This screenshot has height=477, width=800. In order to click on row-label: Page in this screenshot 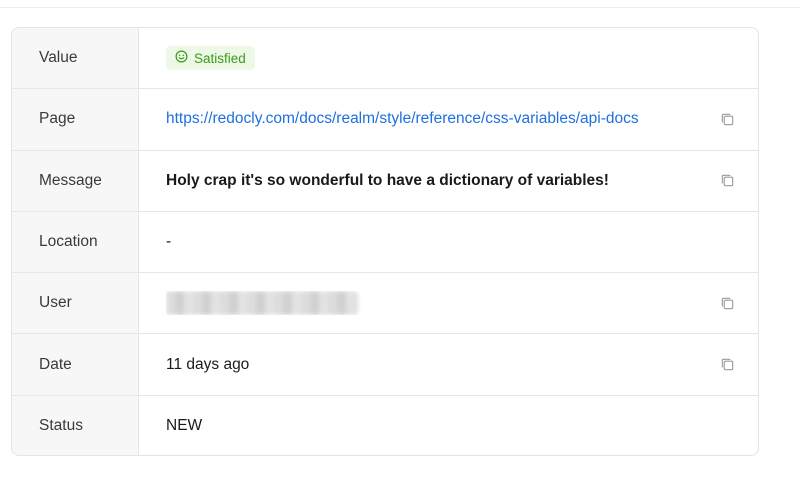, I will do `click(75, 119)`.